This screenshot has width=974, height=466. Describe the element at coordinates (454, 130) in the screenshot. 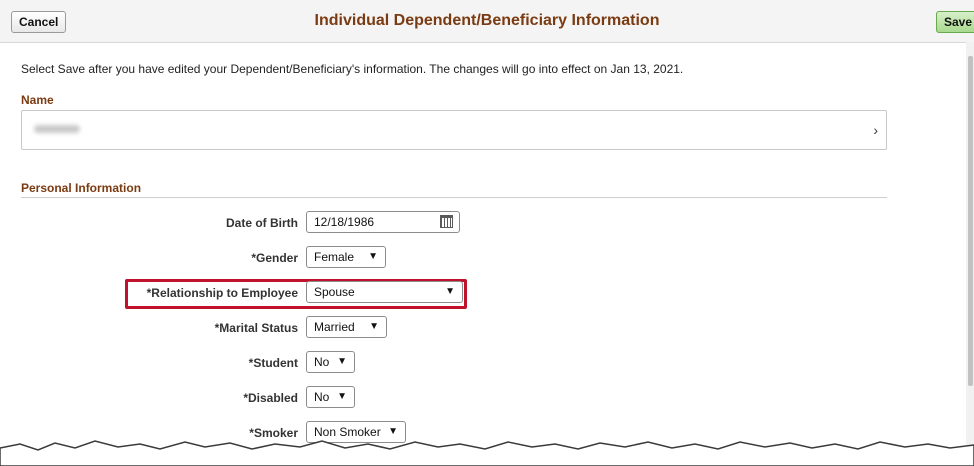

I see `name-row: ›` at that location.